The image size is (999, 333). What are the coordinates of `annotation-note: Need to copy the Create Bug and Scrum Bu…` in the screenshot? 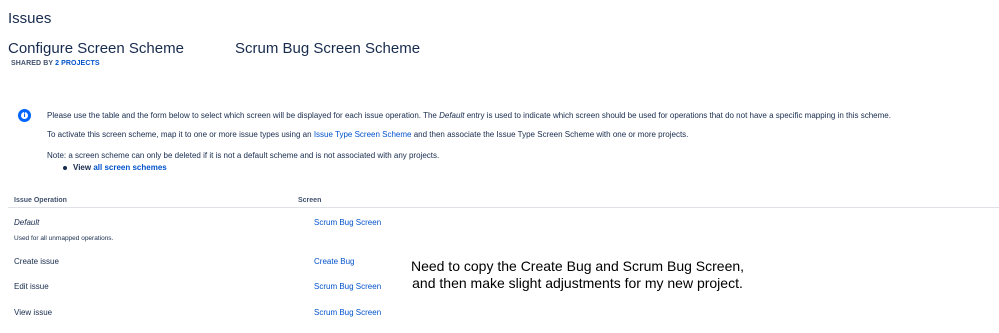 It's located at (577, 274).